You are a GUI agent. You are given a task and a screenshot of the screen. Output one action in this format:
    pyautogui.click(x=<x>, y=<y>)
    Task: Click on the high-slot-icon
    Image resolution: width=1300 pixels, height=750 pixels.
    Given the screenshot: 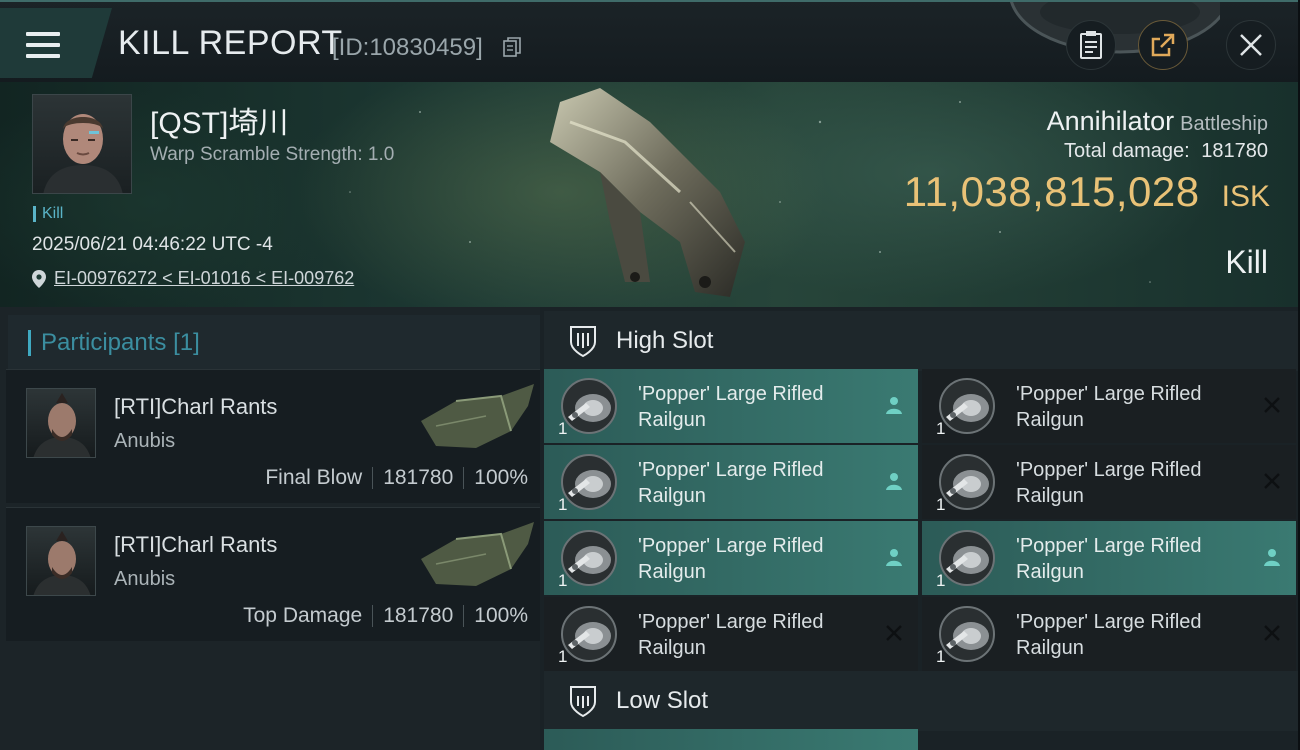 What is the action you would take?
    pyautogui.click(x=583, y=342)
    